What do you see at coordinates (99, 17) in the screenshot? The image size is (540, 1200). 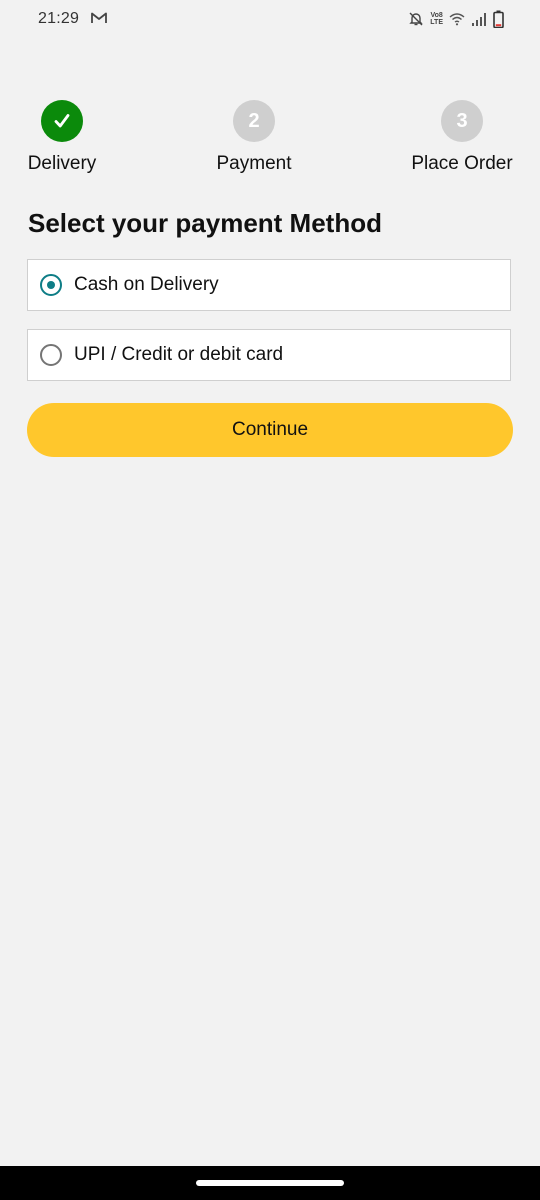 I see `gmail-icon` at bounding box center [99, 17].